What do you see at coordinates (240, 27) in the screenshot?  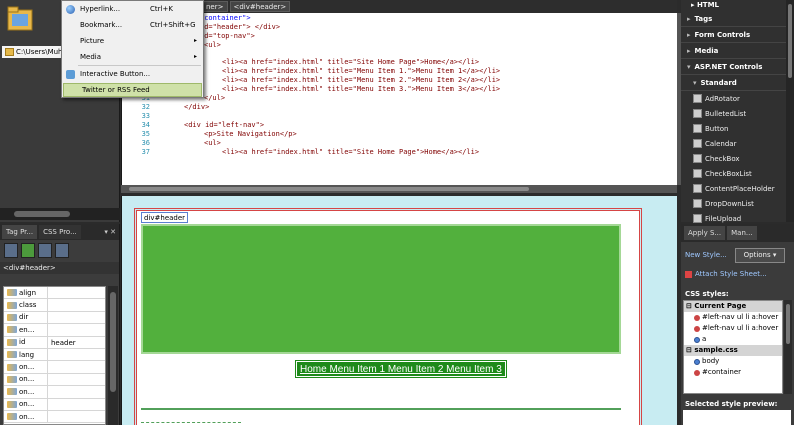 I see `code-line: id="header"> </div>` at bounding box center [240, 27].